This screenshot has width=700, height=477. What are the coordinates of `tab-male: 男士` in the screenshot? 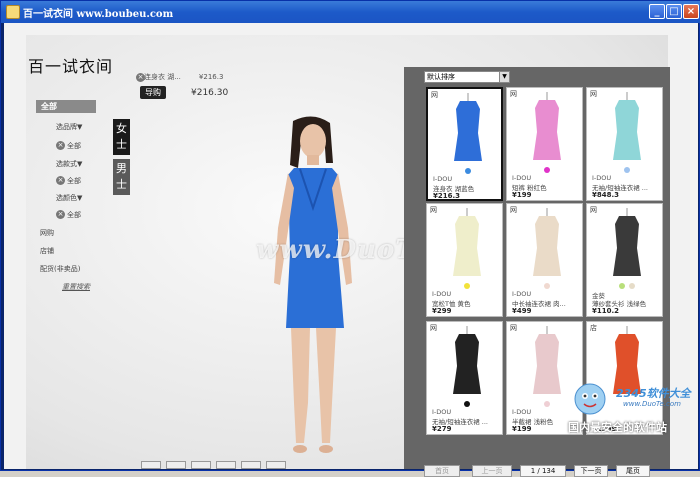 It's located at (121, 177).